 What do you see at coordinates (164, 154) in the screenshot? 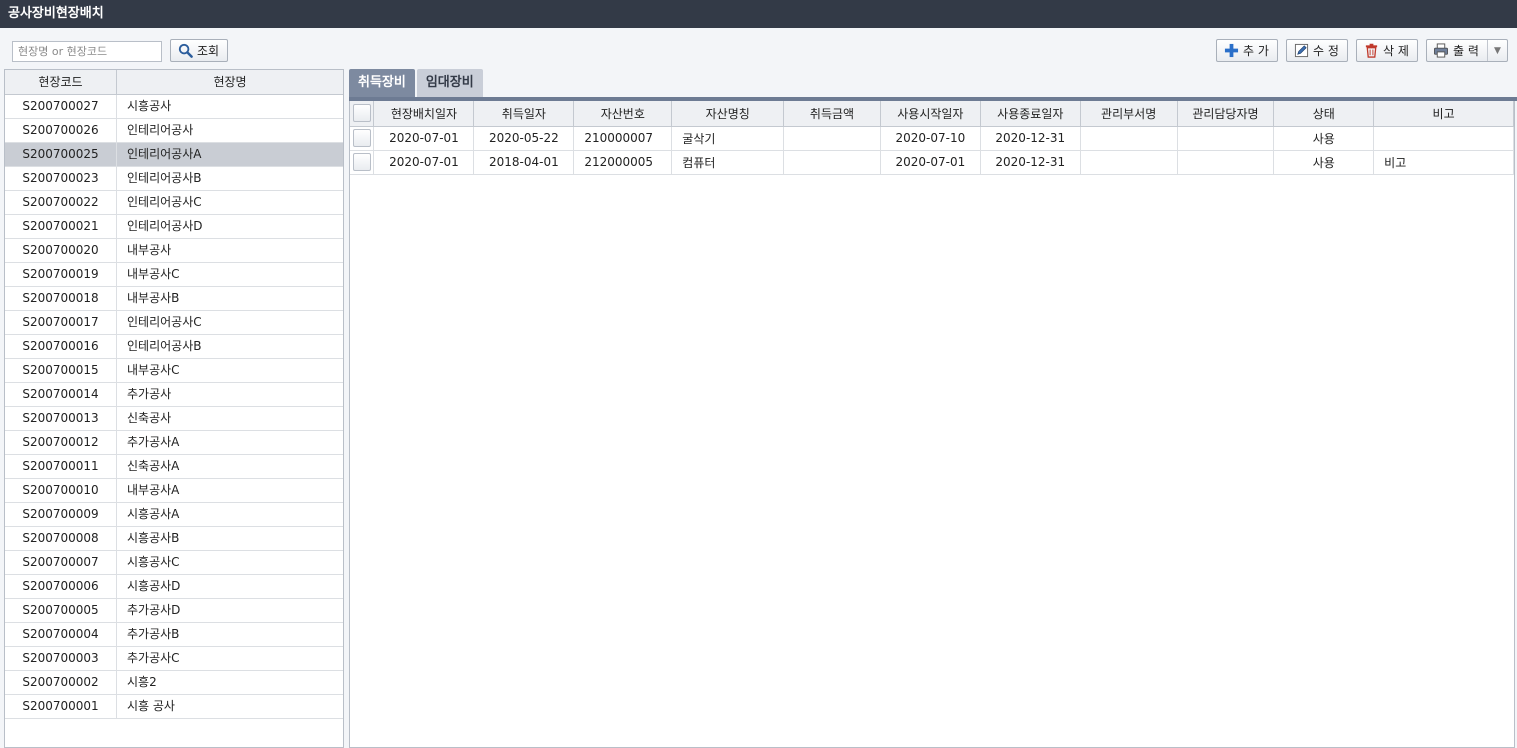
I see `site-name-cell: 인테리어공사A` at bounding box center [164, 154].